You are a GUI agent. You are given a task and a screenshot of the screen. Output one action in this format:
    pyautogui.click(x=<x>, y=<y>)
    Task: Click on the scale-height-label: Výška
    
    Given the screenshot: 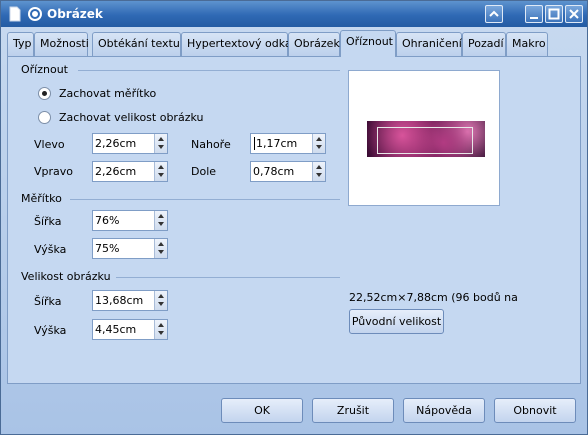 What is the action you would take?
    pyautogui.click(x=50, y=249)
    